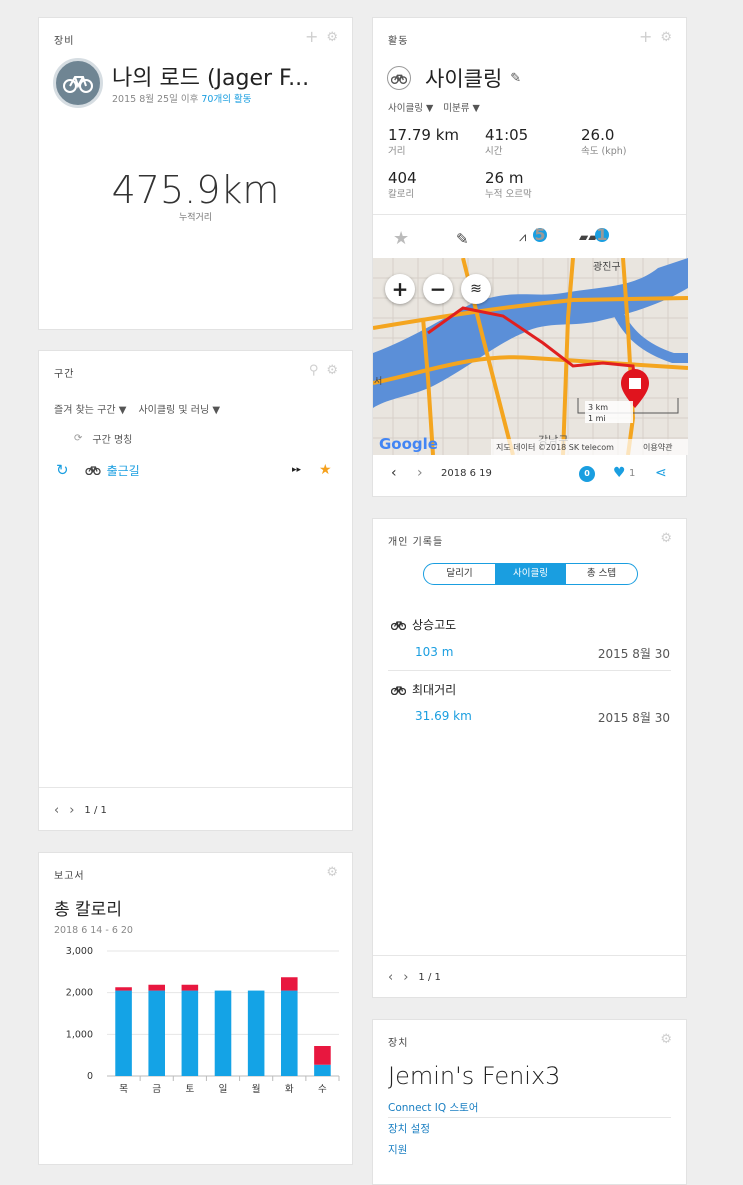  Describe the element at coordinates (420, 473) in the screenshot. I see `next-activity-icon: ›` at that location.